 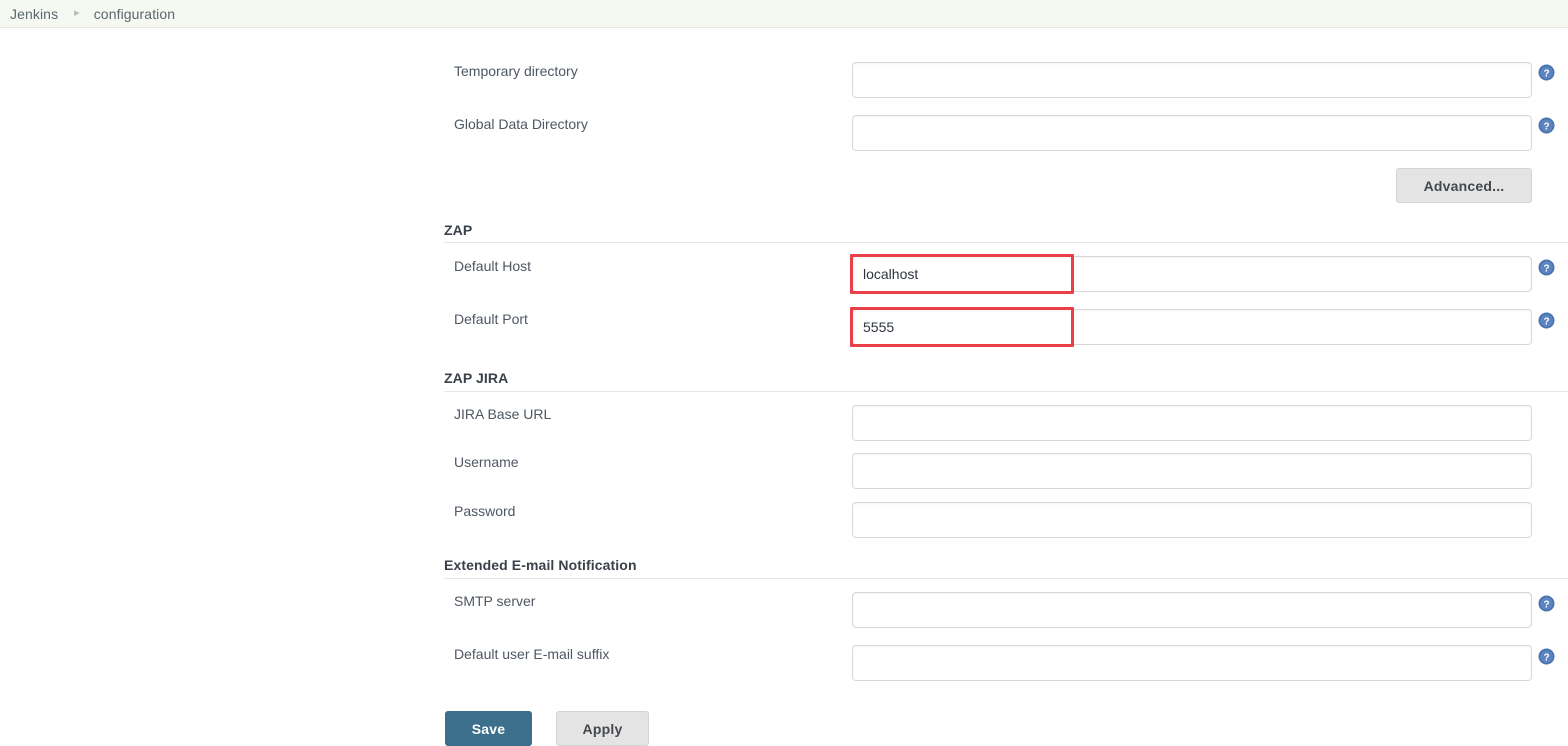 I want to click on label-default-host: Default Host, so click(x=493, y=266).